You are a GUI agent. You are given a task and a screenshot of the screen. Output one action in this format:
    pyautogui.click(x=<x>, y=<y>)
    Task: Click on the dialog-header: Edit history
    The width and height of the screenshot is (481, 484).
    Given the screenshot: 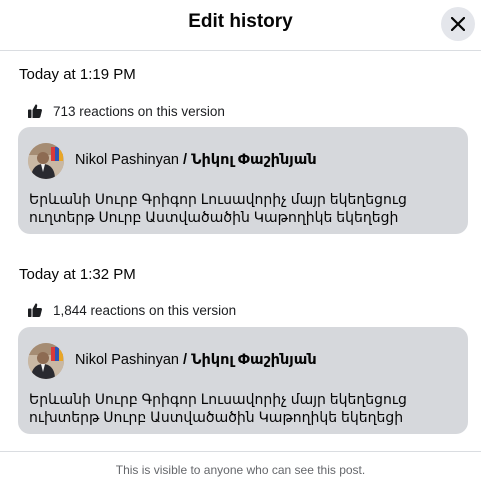 What is the action you would take?
    pyautogui.click(x=240, y=25)
    